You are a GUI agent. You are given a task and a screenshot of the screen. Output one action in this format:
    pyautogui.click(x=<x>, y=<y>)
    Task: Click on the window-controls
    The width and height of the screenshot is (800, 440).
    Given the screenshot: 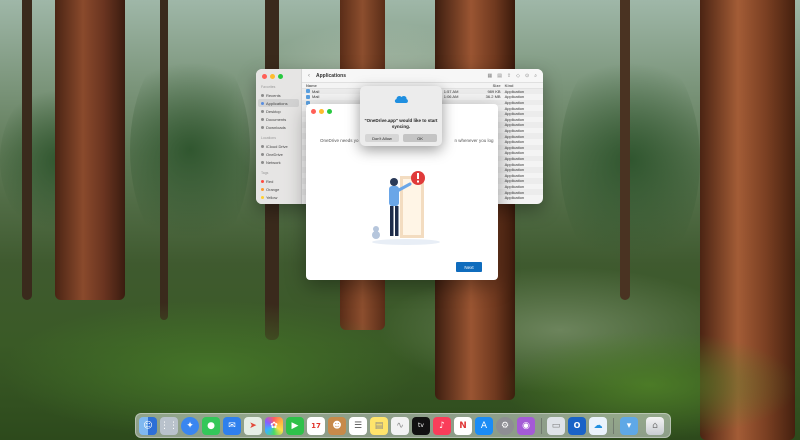 What is the action you would take?
    pyautogui.click(x=321, y=111)
    